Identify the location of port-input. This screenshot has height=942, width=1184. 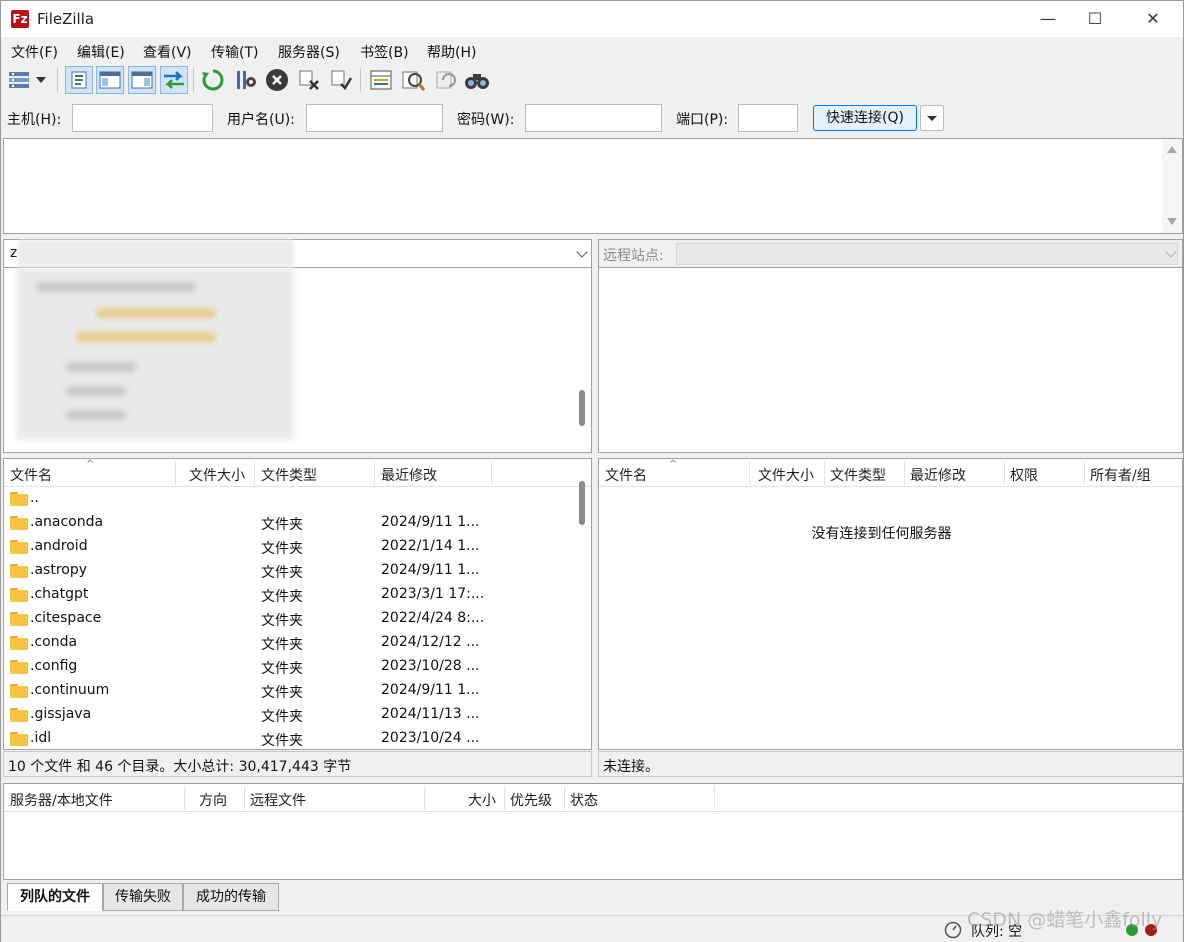
(768, 118).